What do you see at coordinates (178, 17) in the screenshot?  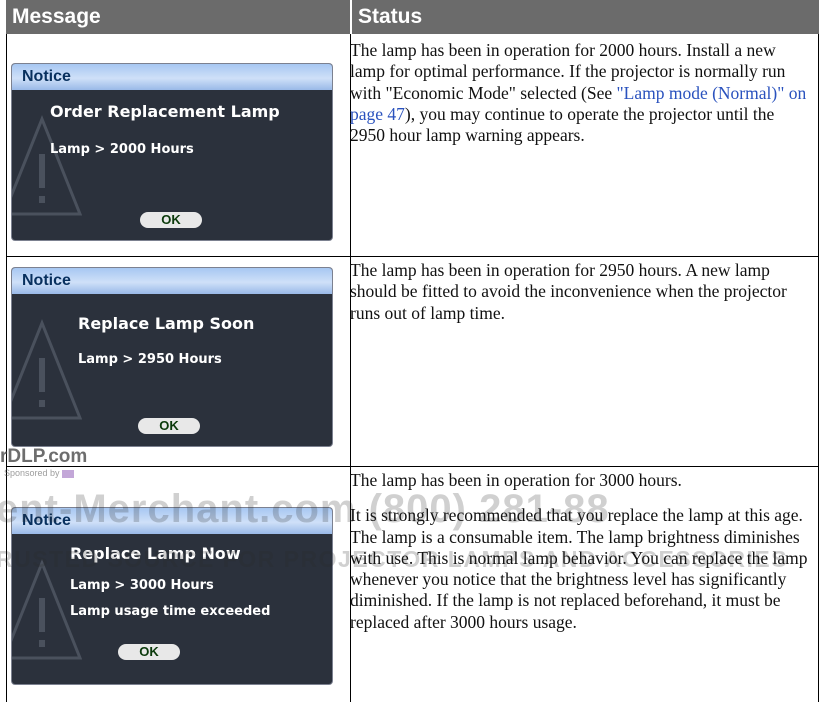 I see `message-column-header: Message` at bounding box center [178, 17].